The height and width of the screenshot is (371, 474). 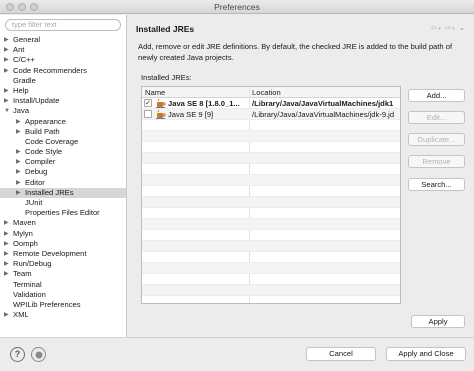 I want to click on sidebar-item-label: Compiler, so click(x=40, y=162).